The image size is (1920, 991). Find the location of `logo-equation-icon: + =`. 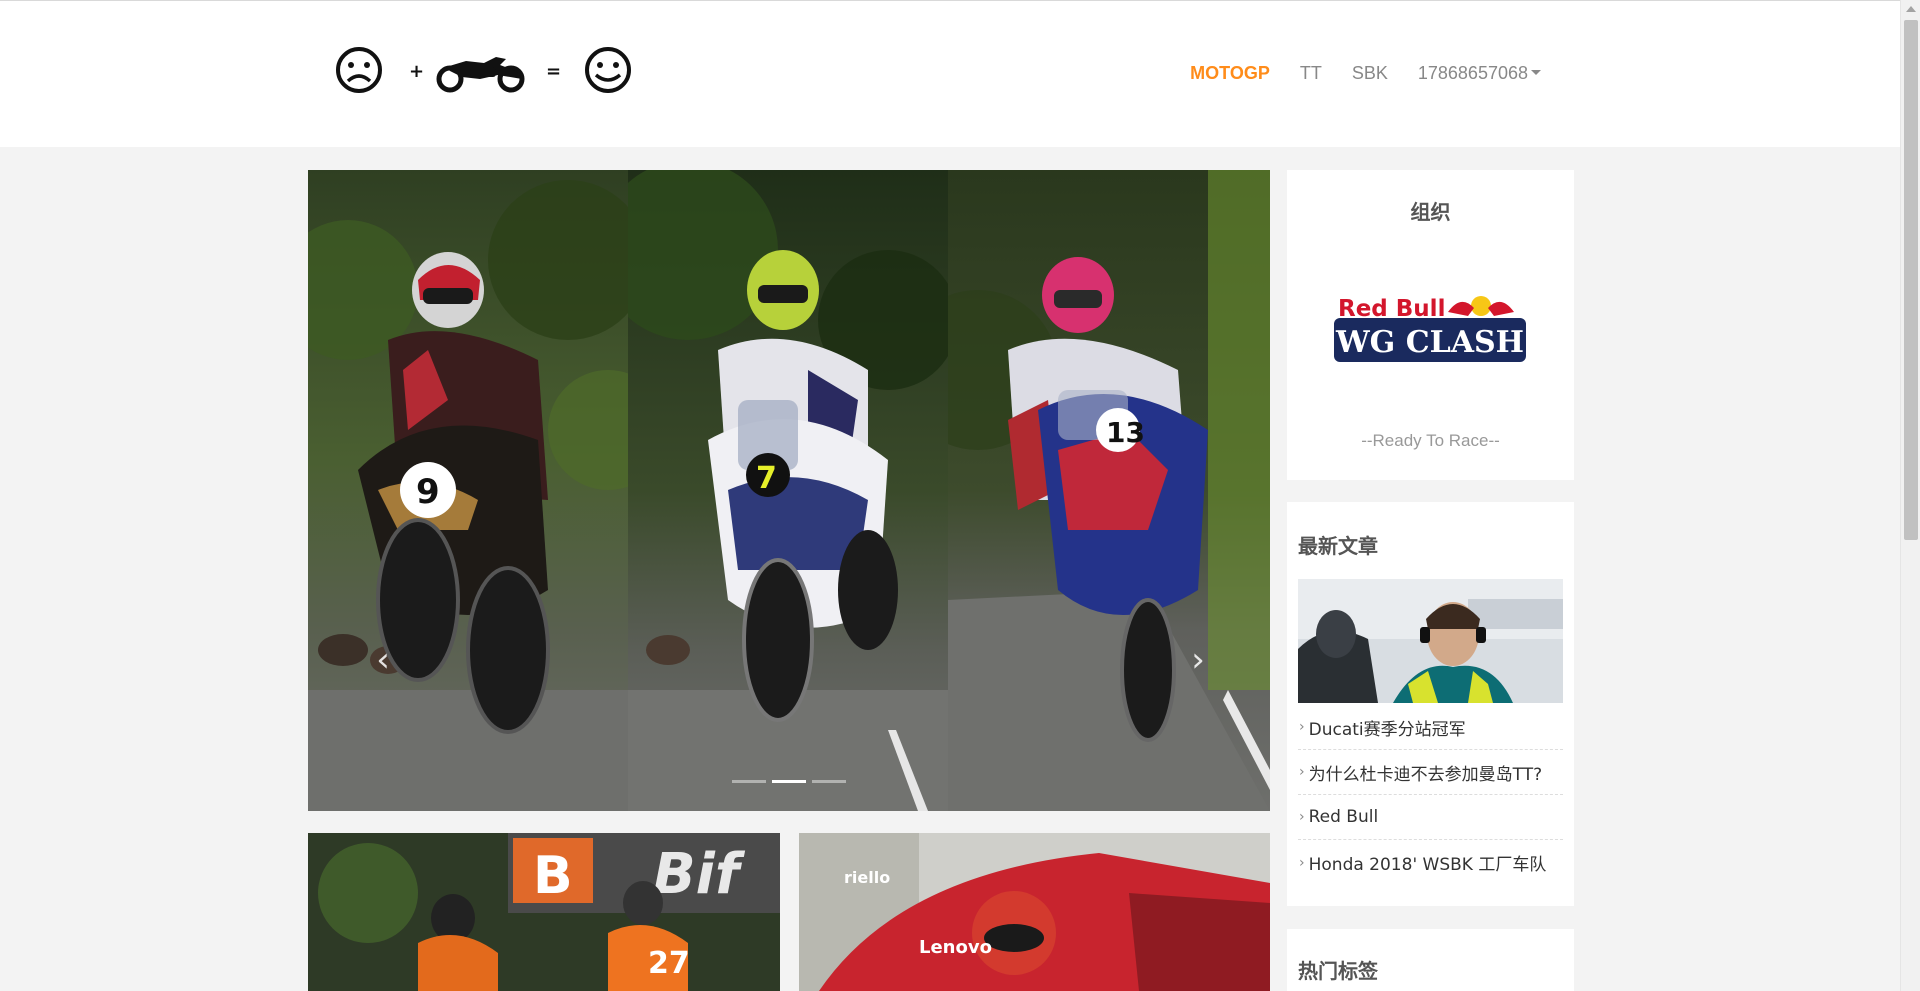

logo-equation-icon: + = is located at coordinates (483, 70).